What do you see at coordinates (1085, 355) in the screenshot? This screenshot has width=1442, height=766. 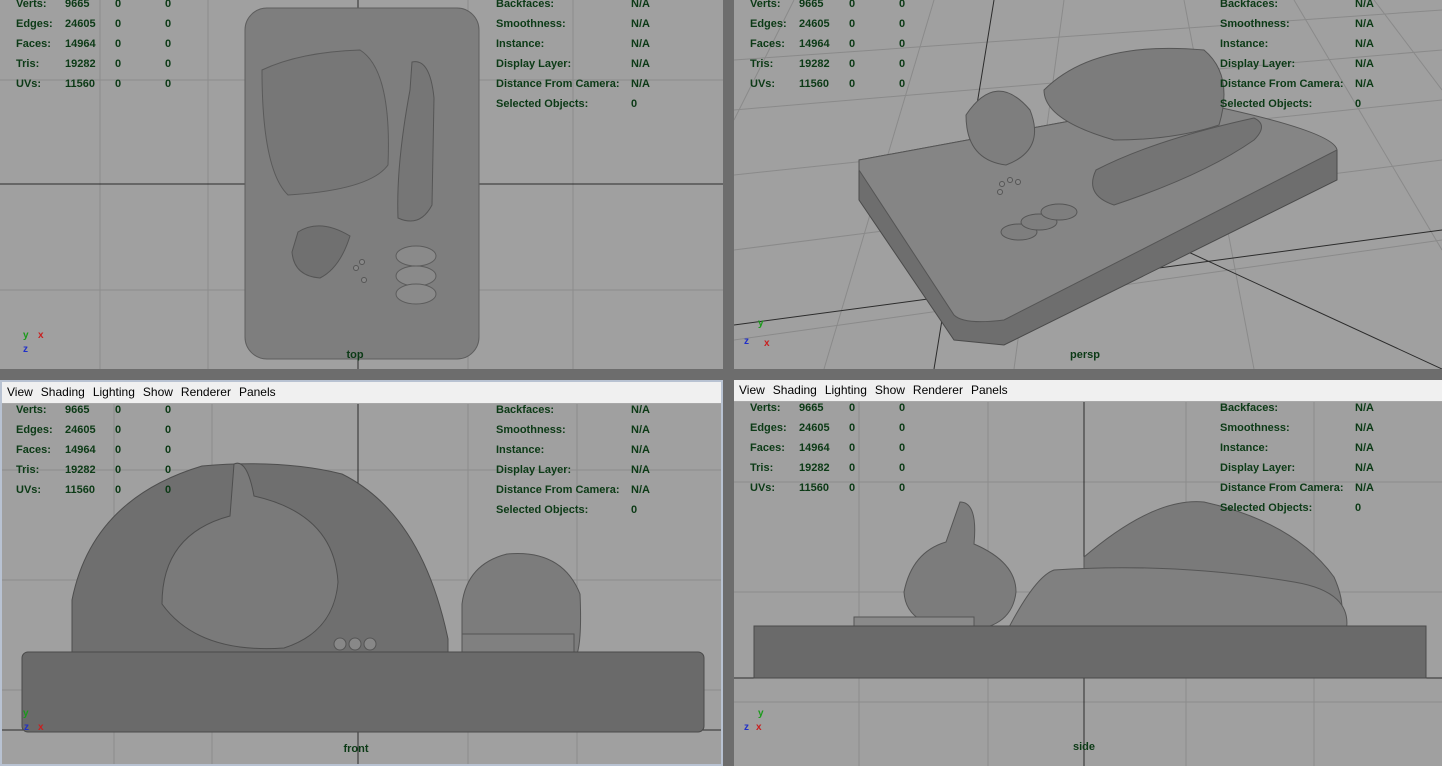 I see `camera-name-persp: persp` at bounding box center [1085, 355].